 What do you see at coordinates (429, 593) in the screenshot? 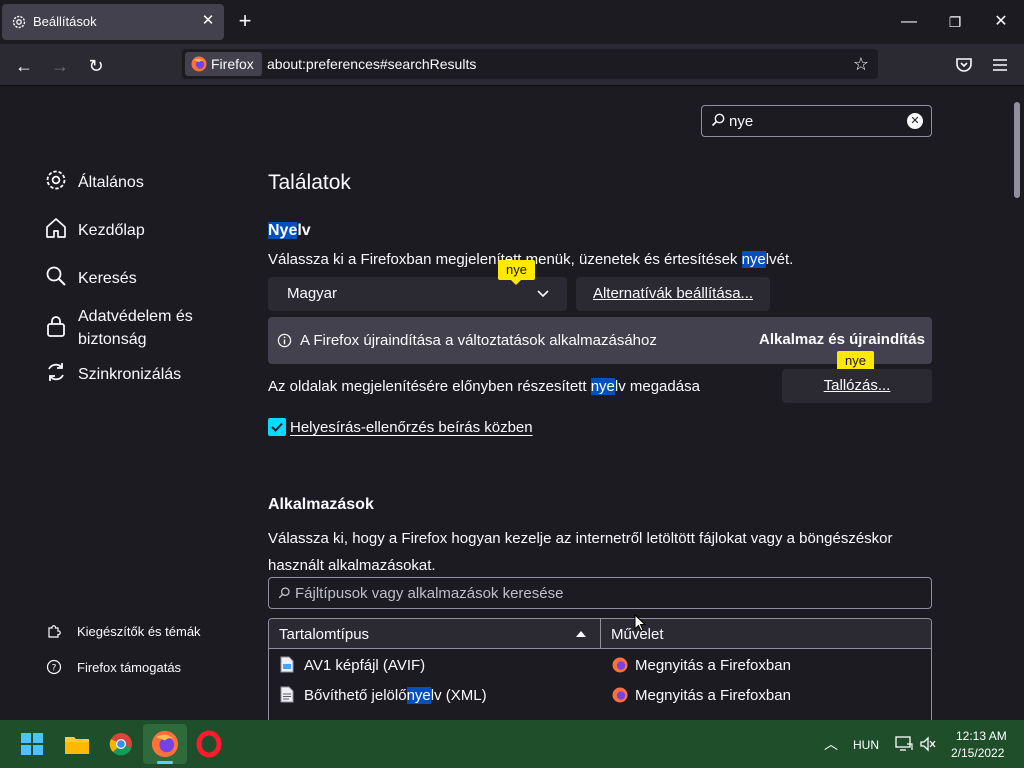
I see `filter-placeholder: Fájltípusok vagy alkalmazások keresése` at bounding box center [429, 593].